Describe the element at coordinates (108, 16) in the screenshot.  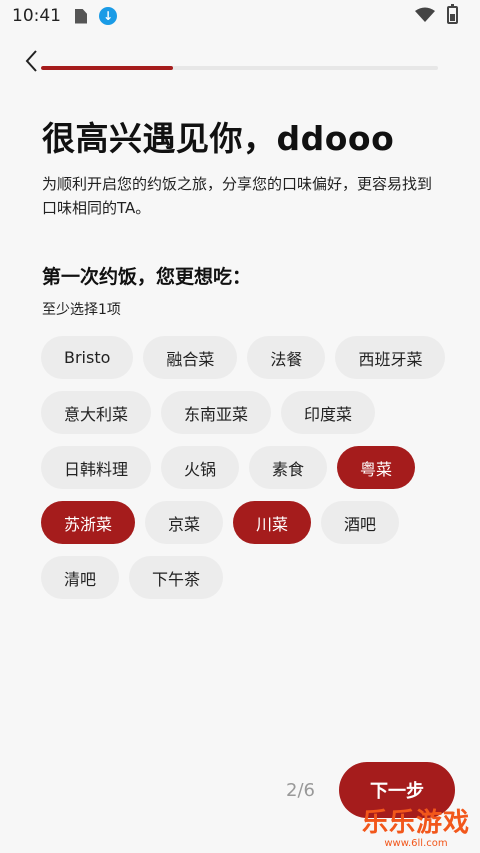
I see `download-icon: ↓` at that location.